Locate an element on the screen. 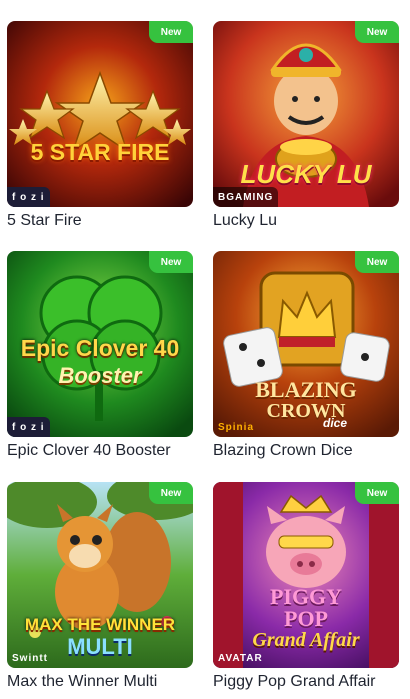  game-card-5-star-fire: 5 STAR FIRE f o z i New 5 Star Fire is located at coordinates (100, 126).